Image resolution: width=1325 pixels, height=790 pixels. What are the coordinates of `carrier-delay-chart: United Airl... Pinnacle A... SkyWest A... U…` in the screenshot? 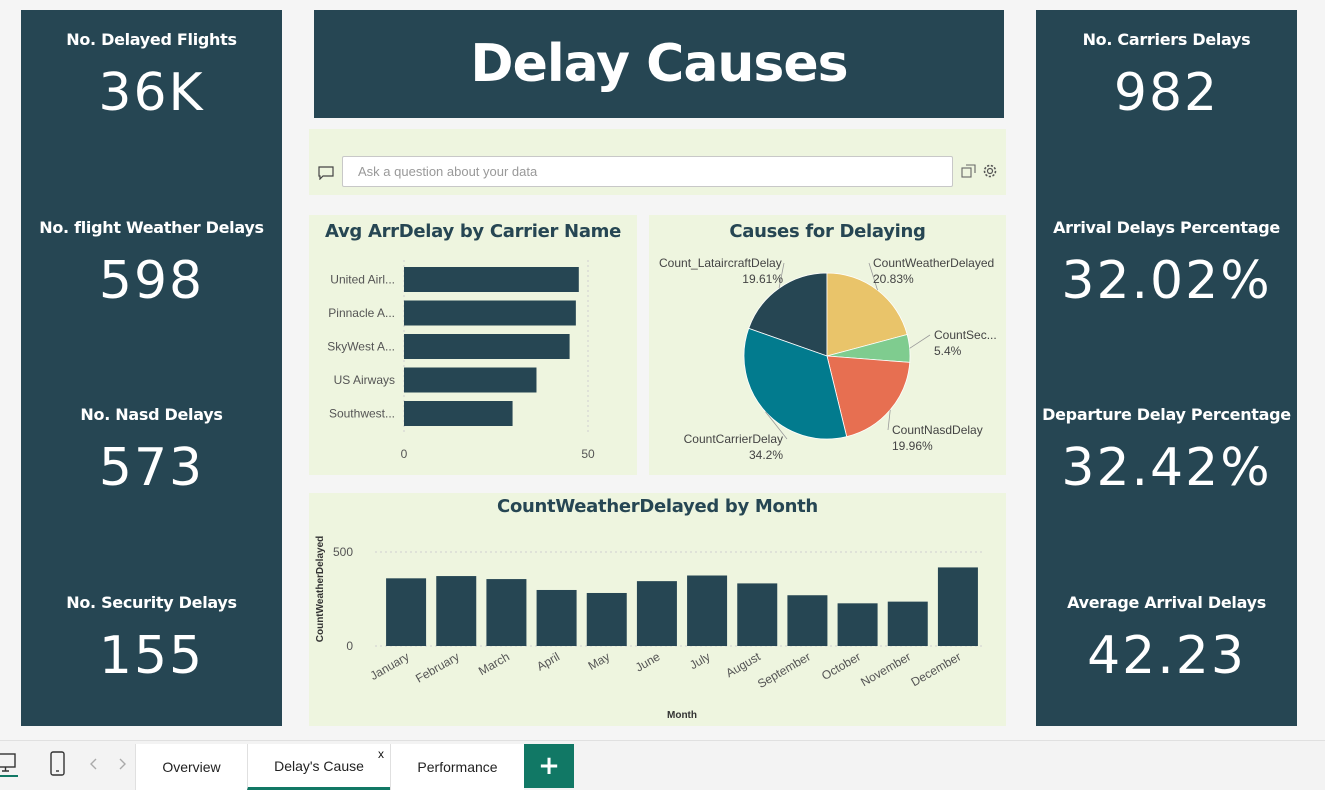 It's located at (473, 345).